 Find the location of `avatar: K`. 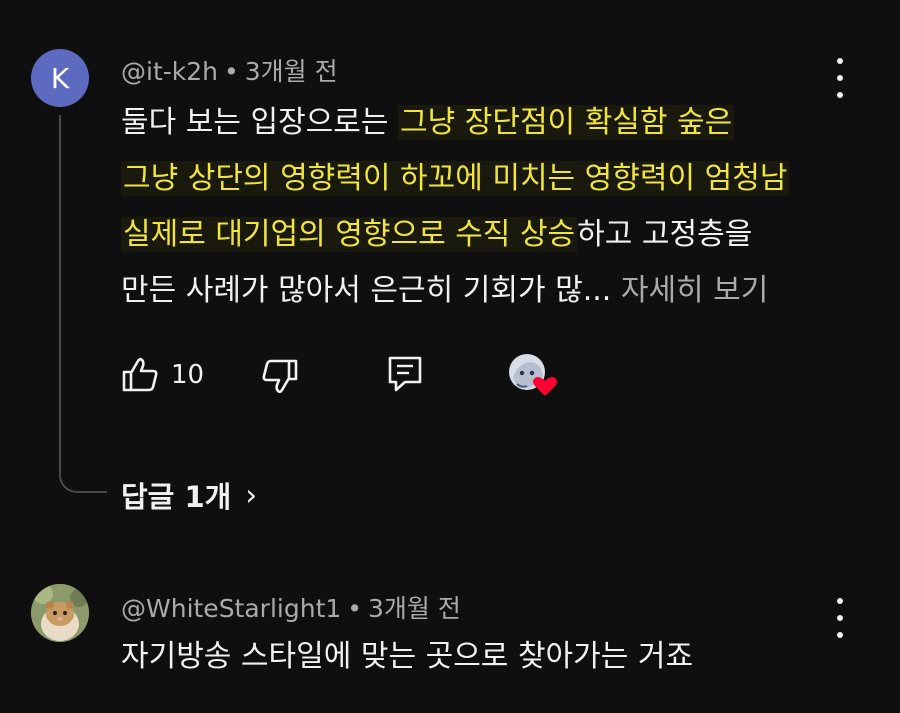

avatar: K is located at coordinates (60, 78).